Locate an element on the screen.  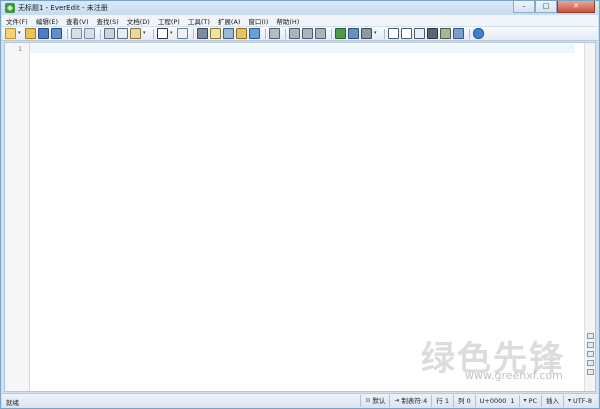
save-all-icon is located at coordinates (56, 33).